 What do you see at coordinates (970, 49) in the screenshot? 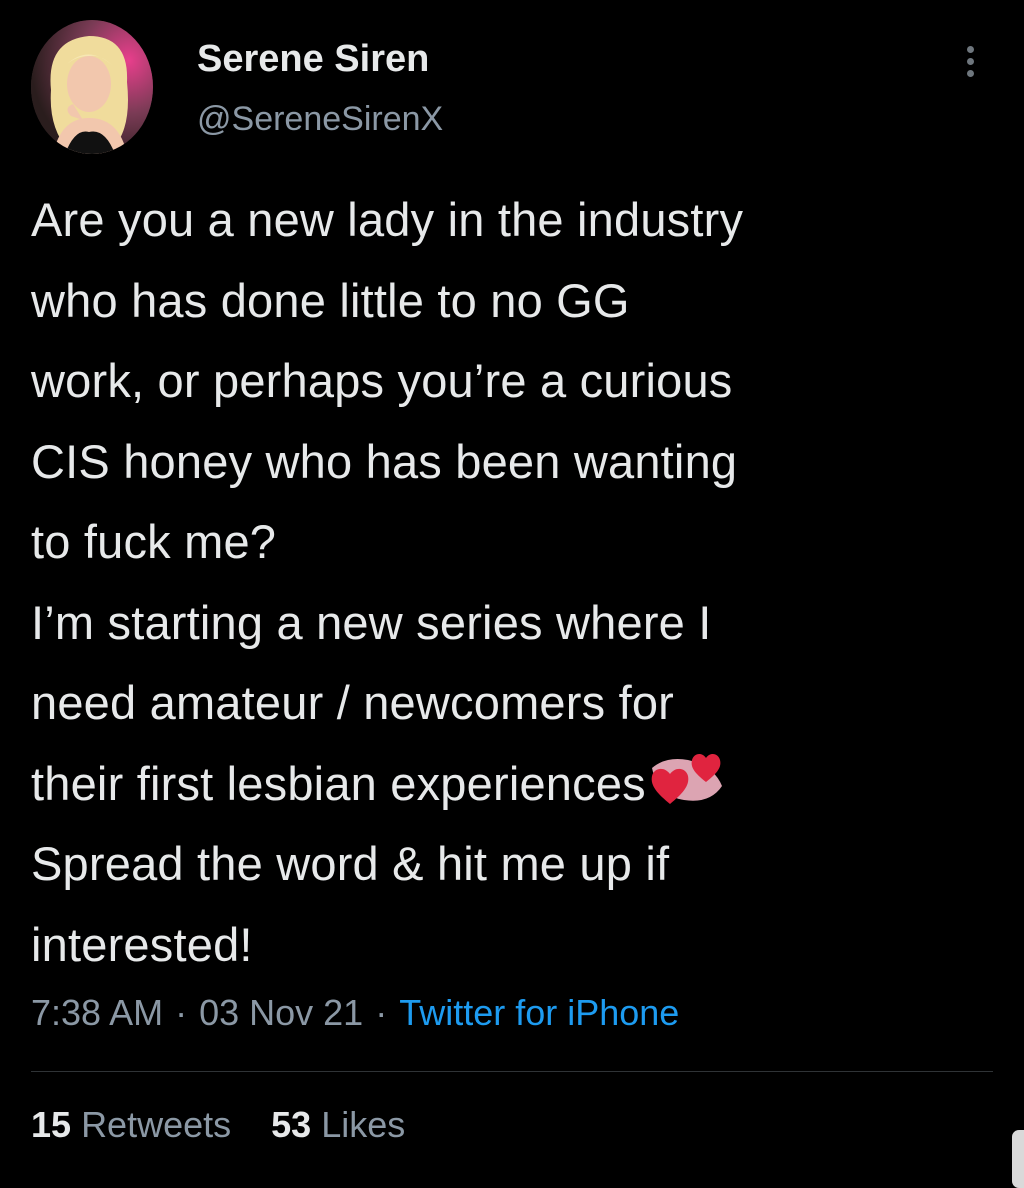
I see `more-dots-icon` at bounding box center [970, 49].